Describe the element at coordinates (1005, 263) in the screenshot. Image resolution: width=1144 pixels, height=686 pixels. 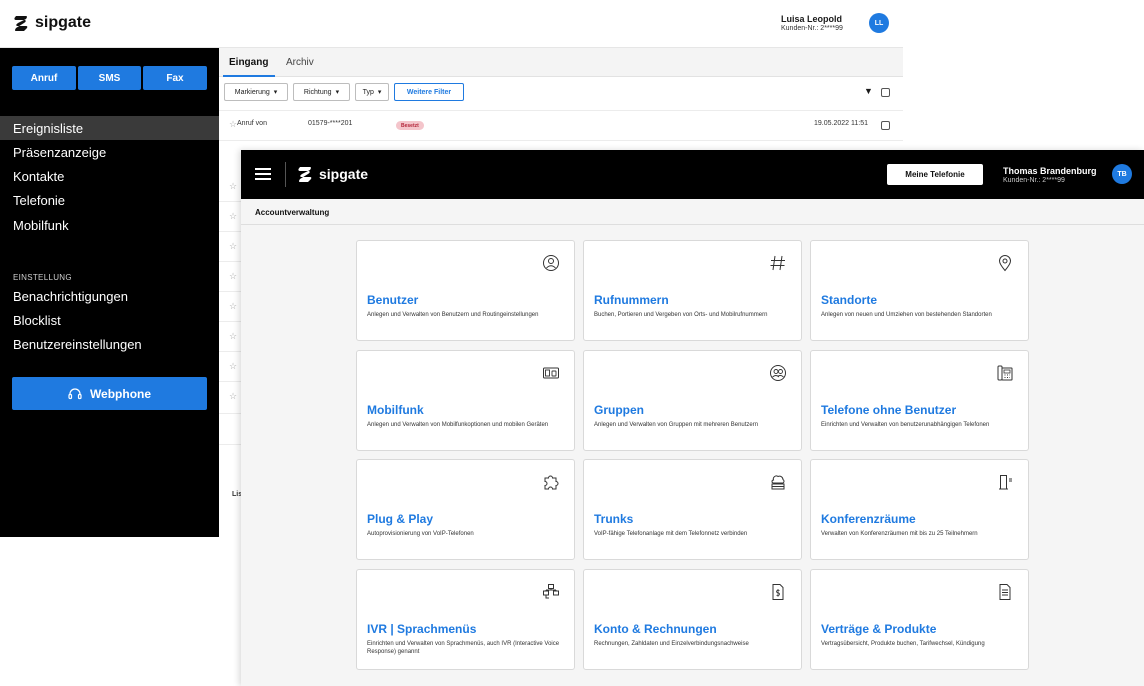
I see `location-pin-icon` at that location.